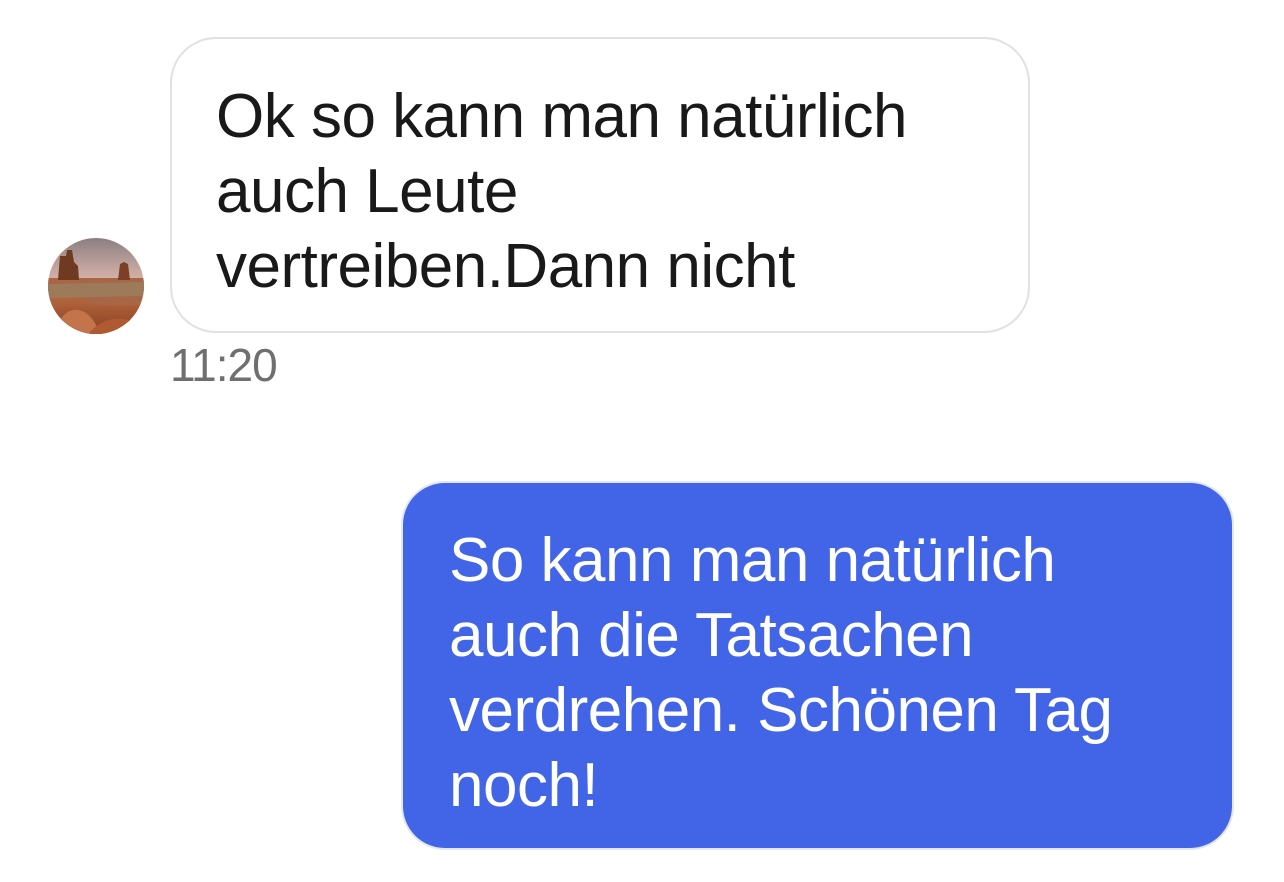  Describe the element at coordinates (224, 365) in the screenshot. I see `message-timestamp: 11:20` at that location.